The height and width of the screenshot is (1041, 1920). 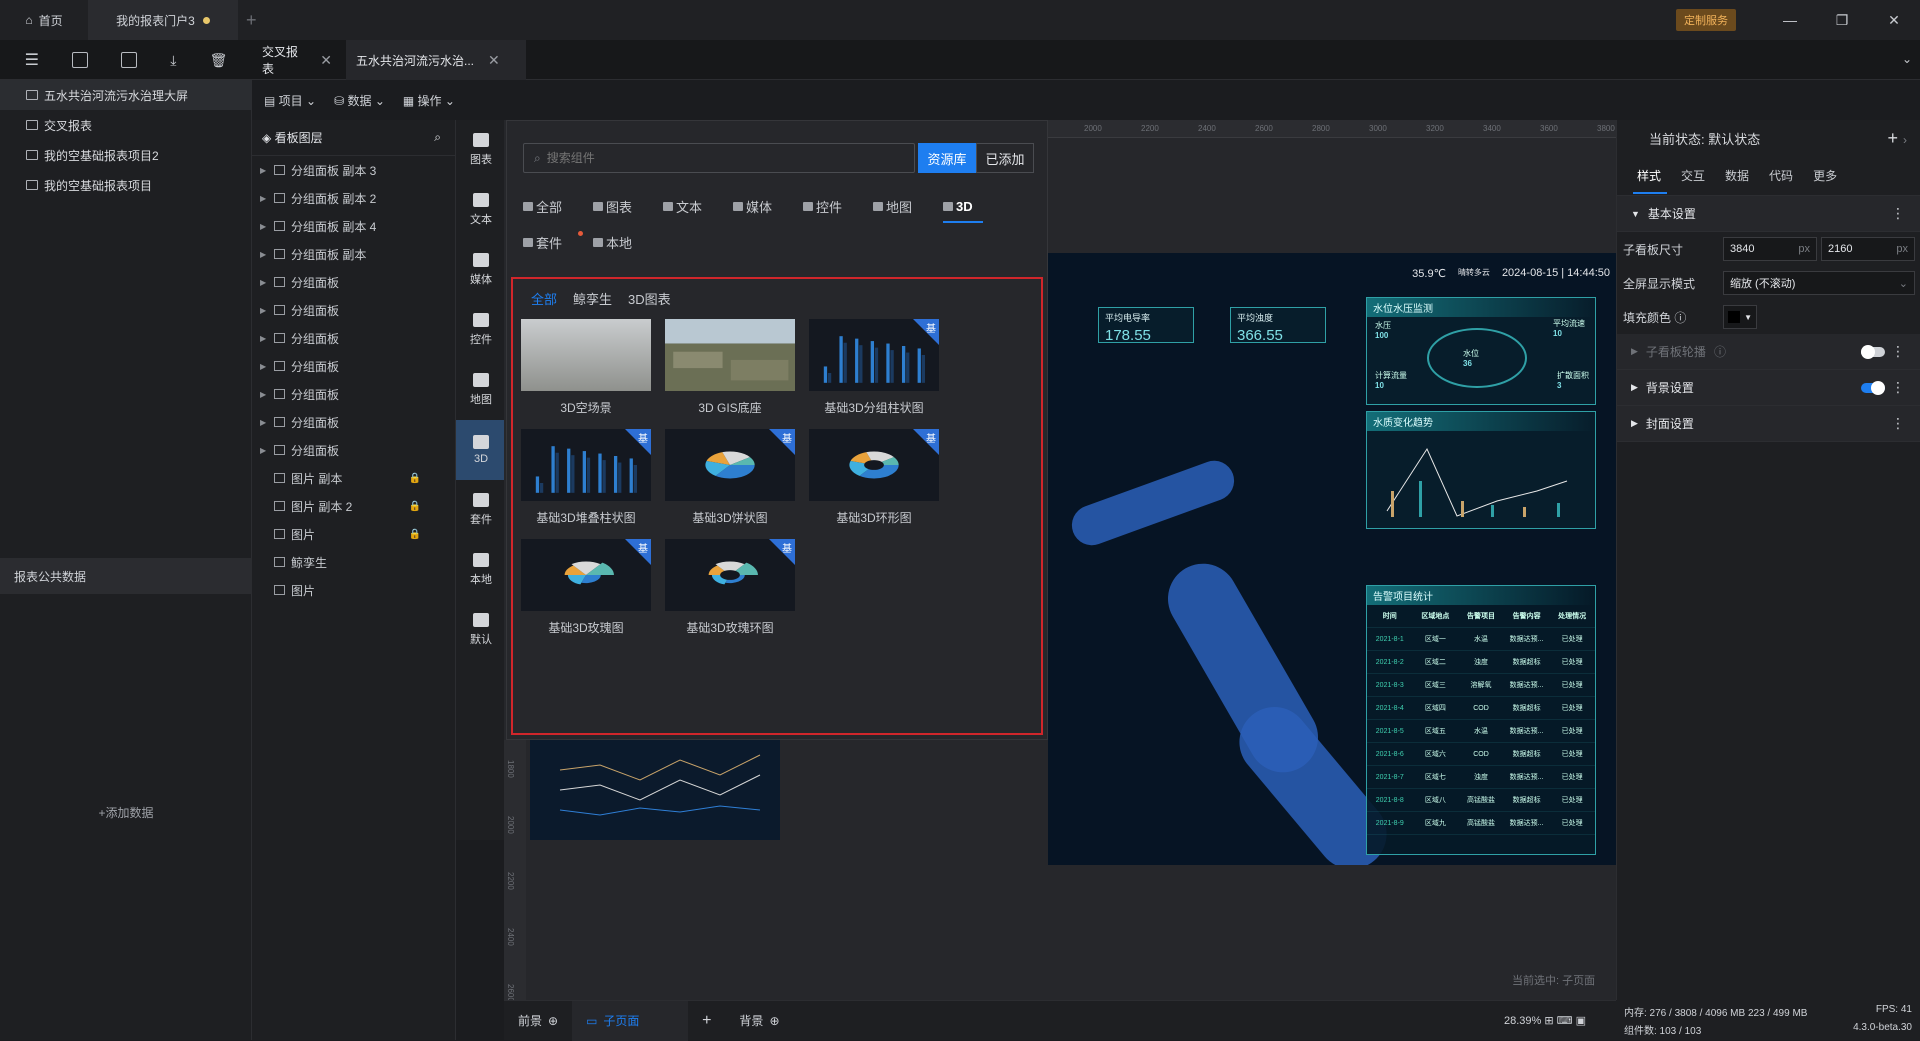 What do you see at coordinates (1693, 175) in the screenshot?
I see `property-tab-1: 交互` at bounding box center [1693, 175].